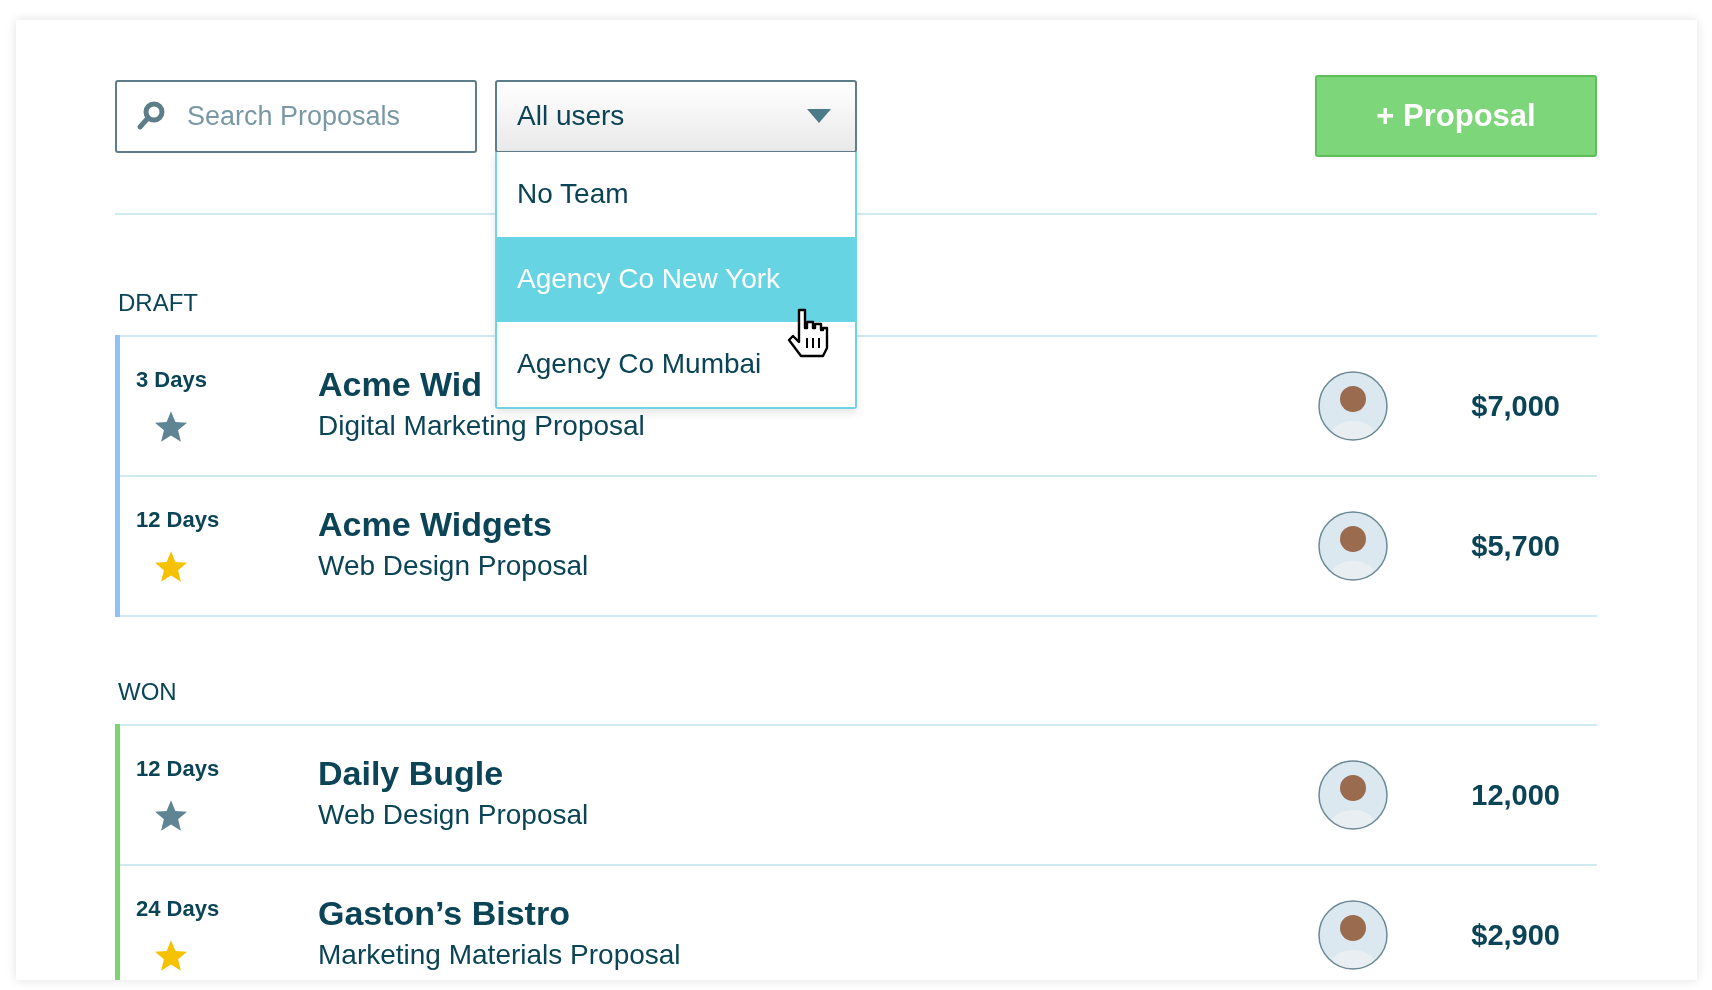 The height and width of the screenshot is (990, 1712). I want to click on proposal-type: Digital Marketing Proposal, so click(481, 426).